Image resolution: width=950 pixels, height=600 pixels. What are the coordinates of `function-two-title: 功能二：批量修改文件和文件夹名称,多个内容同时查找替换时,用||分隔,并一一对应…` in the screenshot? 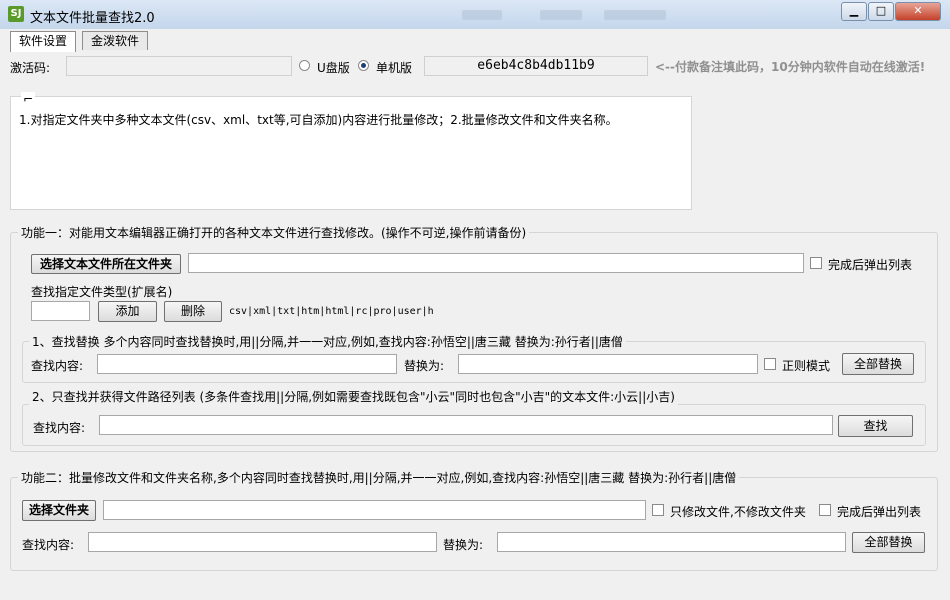 It's located at (379, 477).